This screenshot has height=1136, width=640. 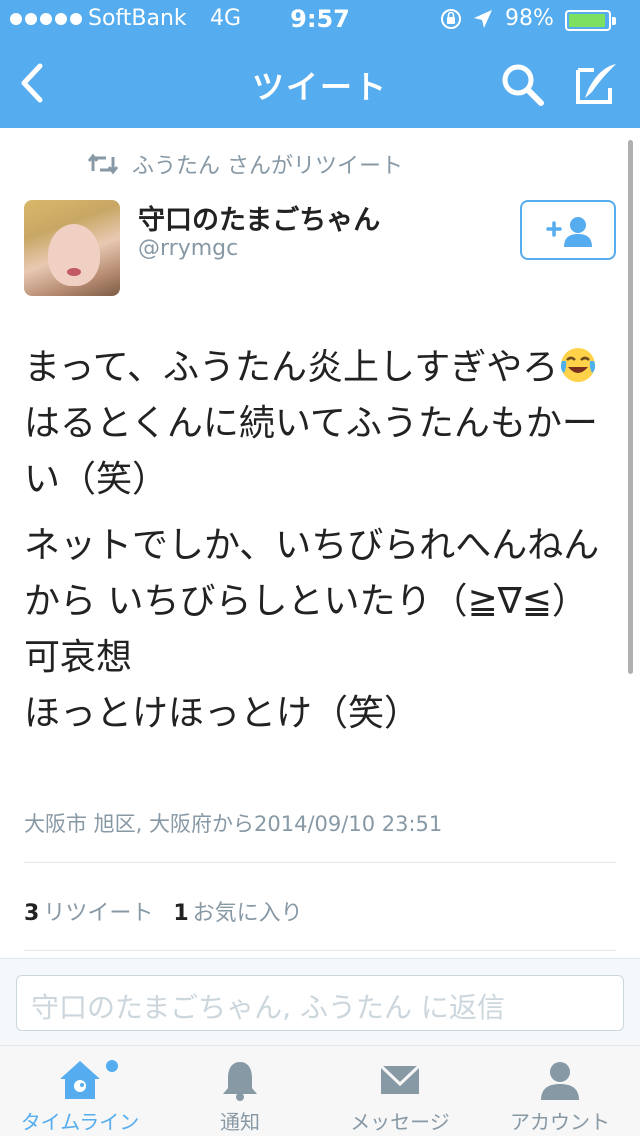 What do you see at coordinates (233, 823) in the screenshot?
I see `tweet-location-time: 大阪市 旭区, 大阪府から2014/09/10 23:51` at bounding box center [233, 823].